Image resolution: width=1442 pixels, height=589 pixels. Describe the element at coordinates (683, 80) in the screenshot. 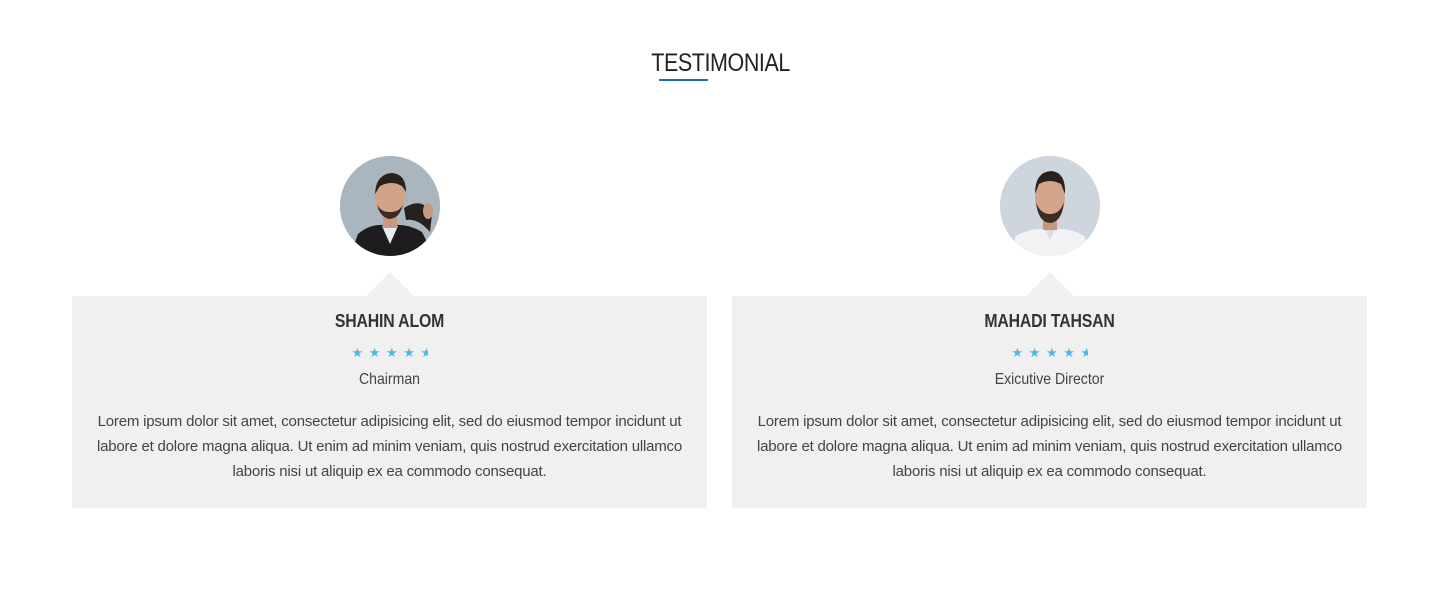

I see `title-underline` at that location.